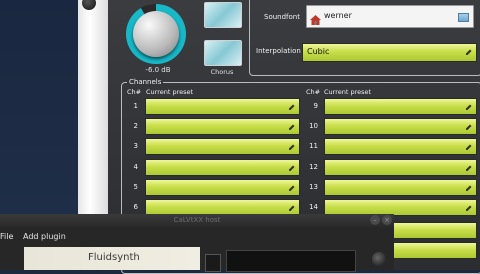 This screenshot has height=274, width=480. What do you see at coordinates (313, 126) in the screenshot?
I see `channel-number: 10` at bounding box center [313, 126].